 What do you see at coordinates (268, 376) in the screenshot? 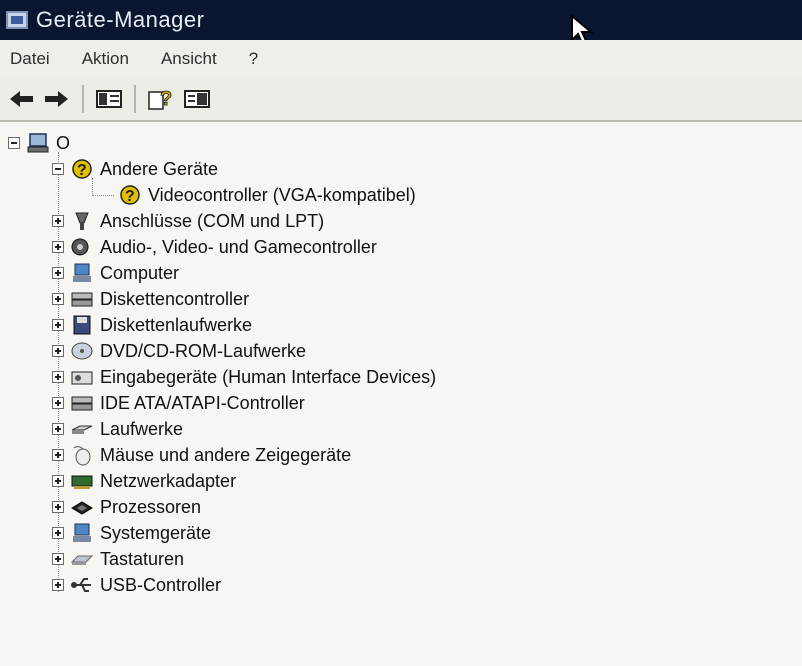
I see `tree-item-label: Eingabegeräte (Human Interface Devices)` at bounding box center [268, 376].